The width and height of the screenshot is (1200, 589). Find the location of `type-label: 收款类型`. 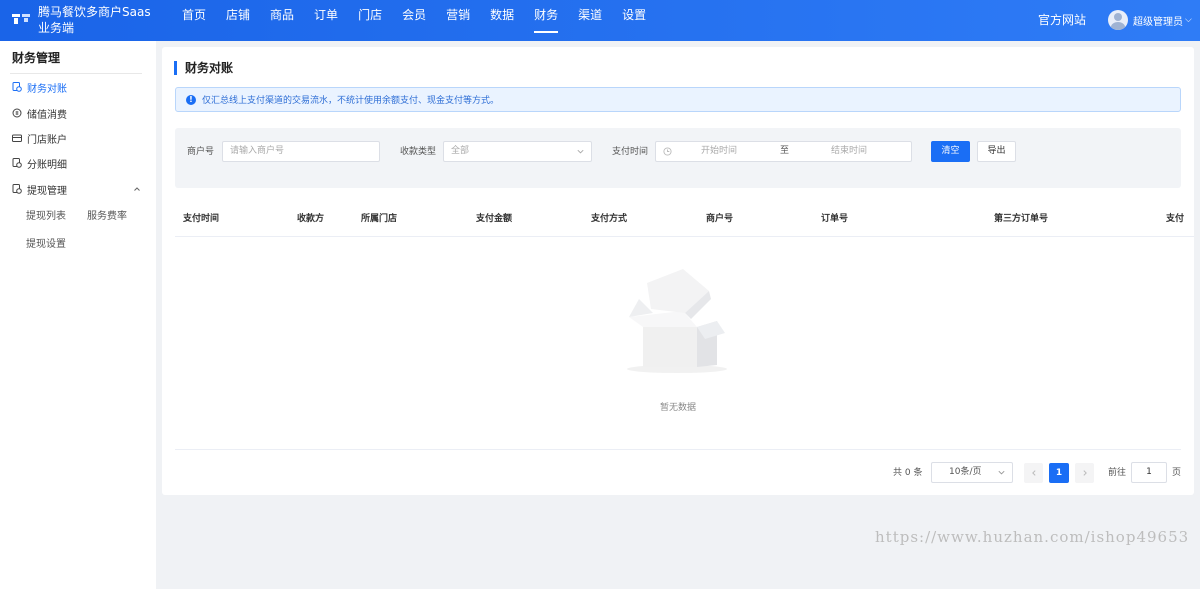

type-label: 收款类型 is located at coordinates (418, 152).